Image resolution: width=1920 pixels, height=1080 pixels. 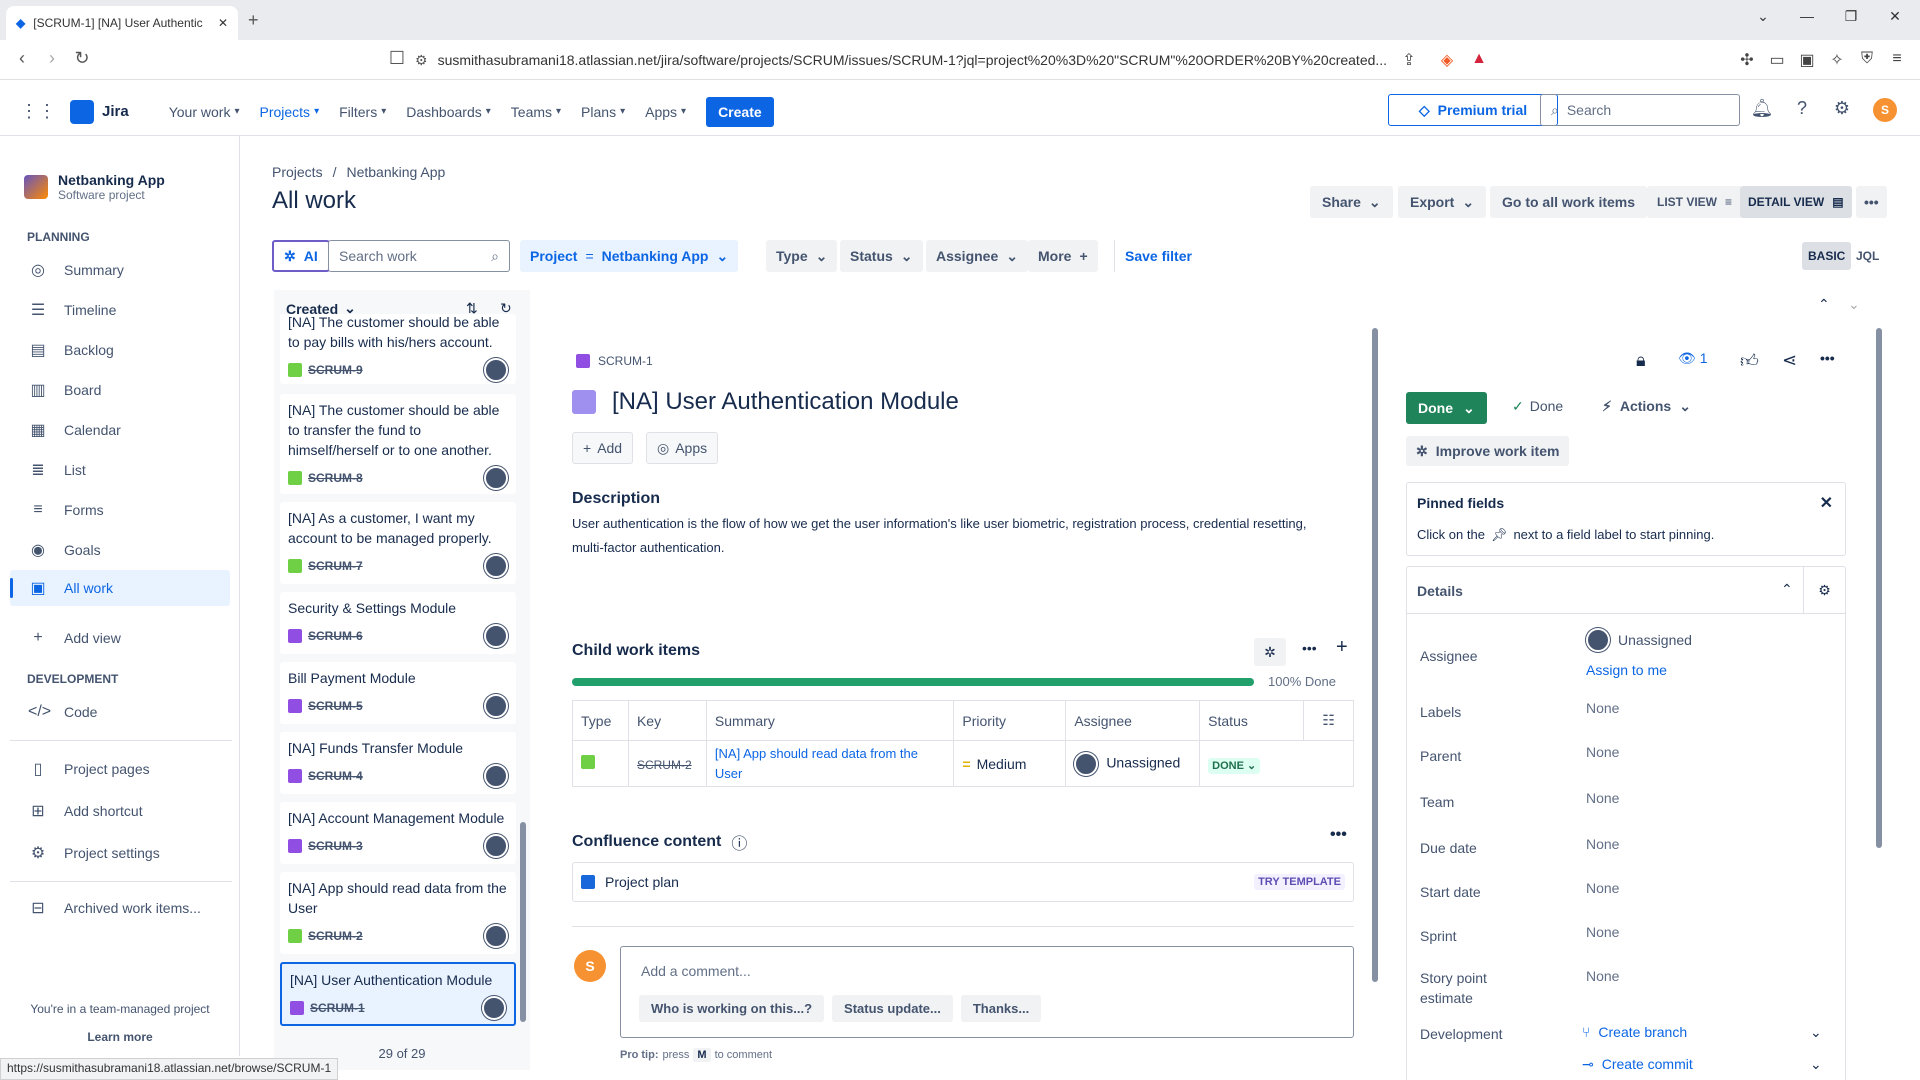 I want to click on sidebar-item-goals: ◉ Goals, so click(x=120, y=550).